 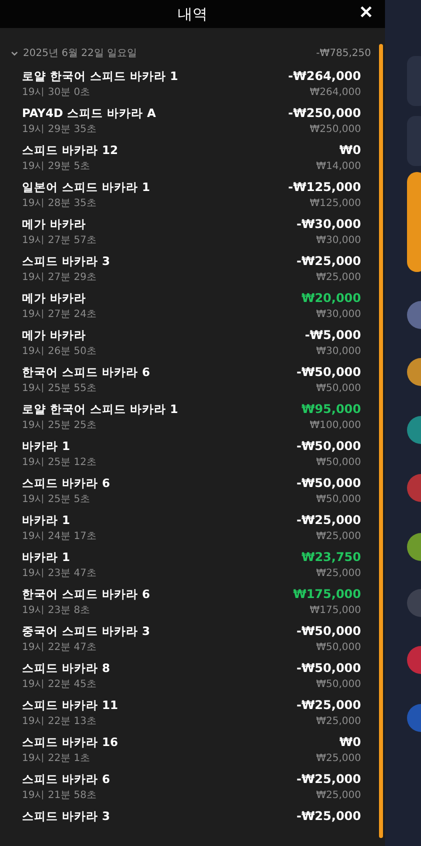 What do you see at coordinates (331, 298) in the screenshot?
I see `result-amount: ₩20,000` at bounding box center [331, 298].